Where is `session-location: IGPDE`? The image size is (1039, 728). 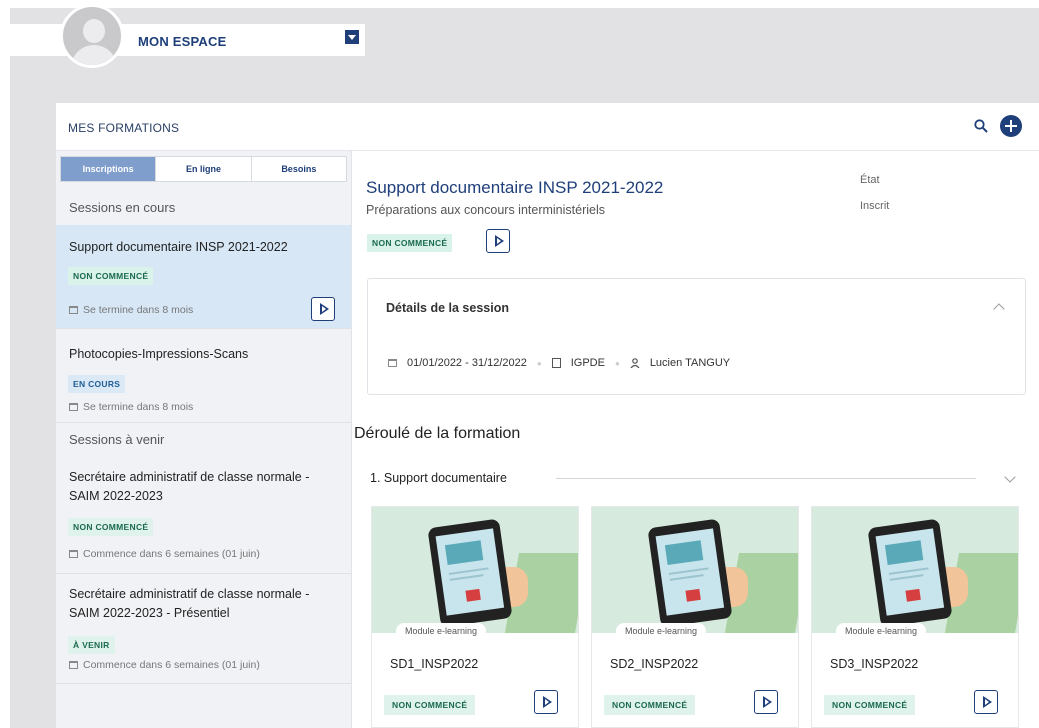
session-location: IGPDE is located at coordinates (587, 363).